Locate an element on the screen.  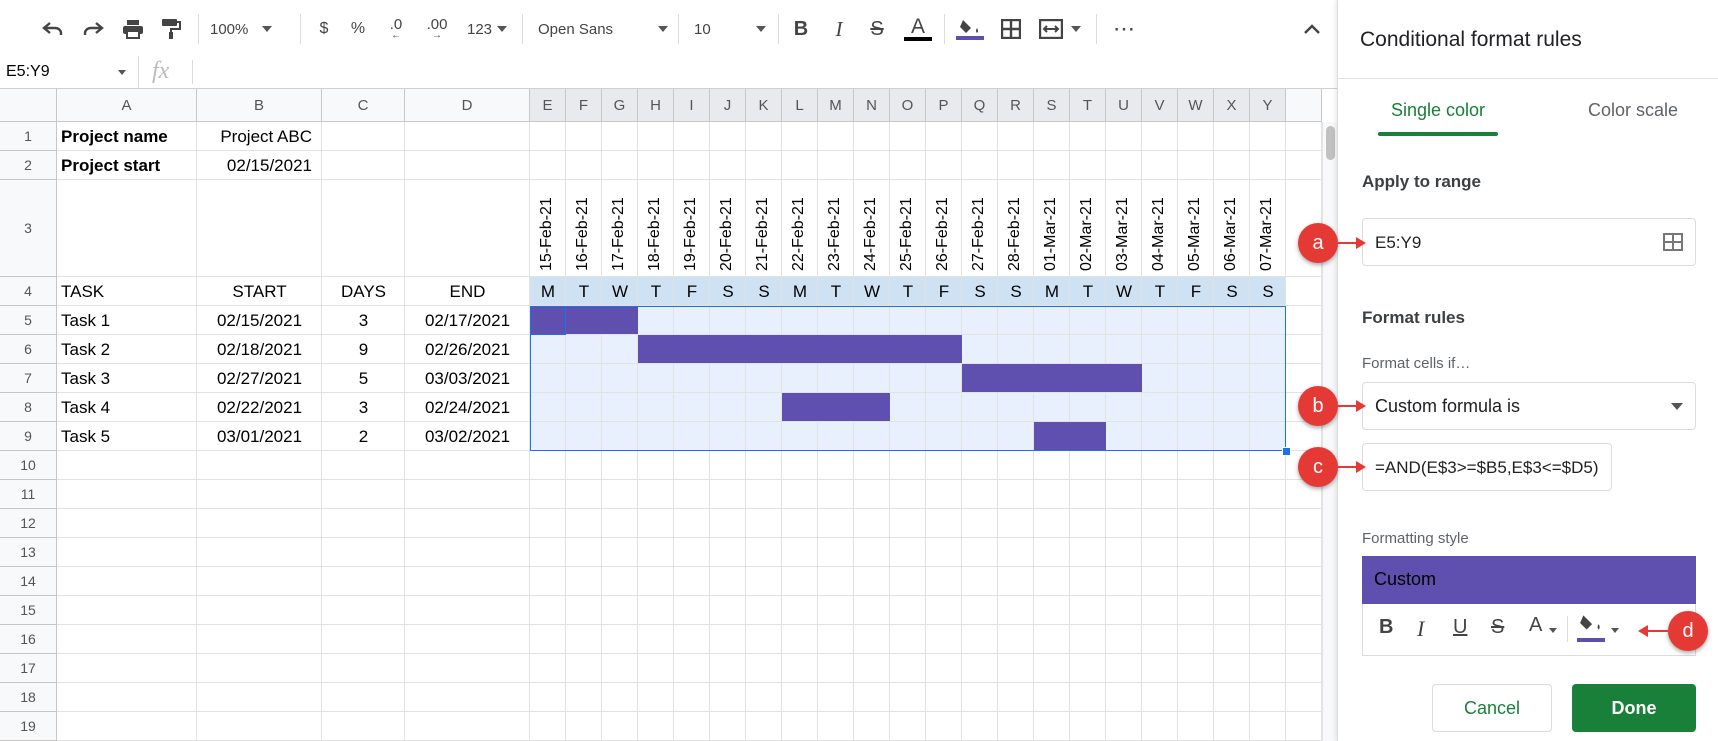
row-header: 8 is located at coordinates (28, 407).